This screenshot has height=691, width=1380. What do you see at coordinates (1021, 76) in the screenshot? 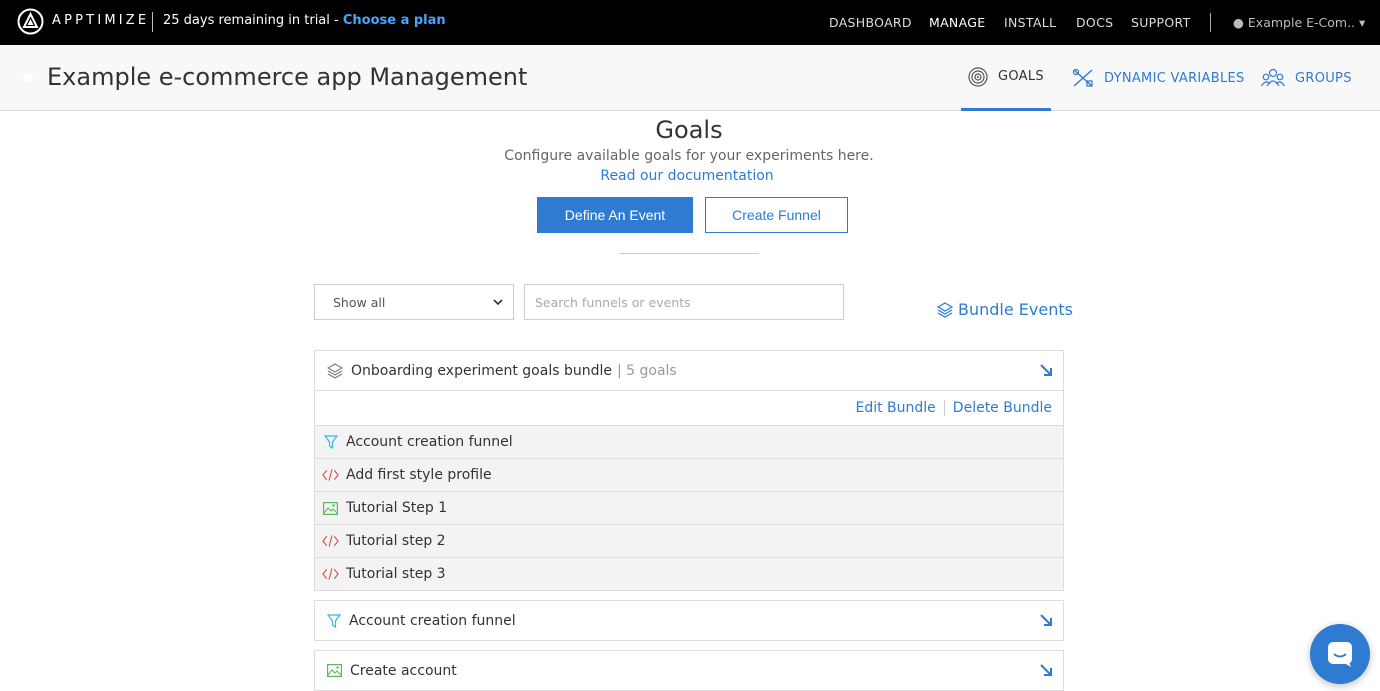
I see `tab-goals-label: GOALS` at bounding box center [1021, 76].